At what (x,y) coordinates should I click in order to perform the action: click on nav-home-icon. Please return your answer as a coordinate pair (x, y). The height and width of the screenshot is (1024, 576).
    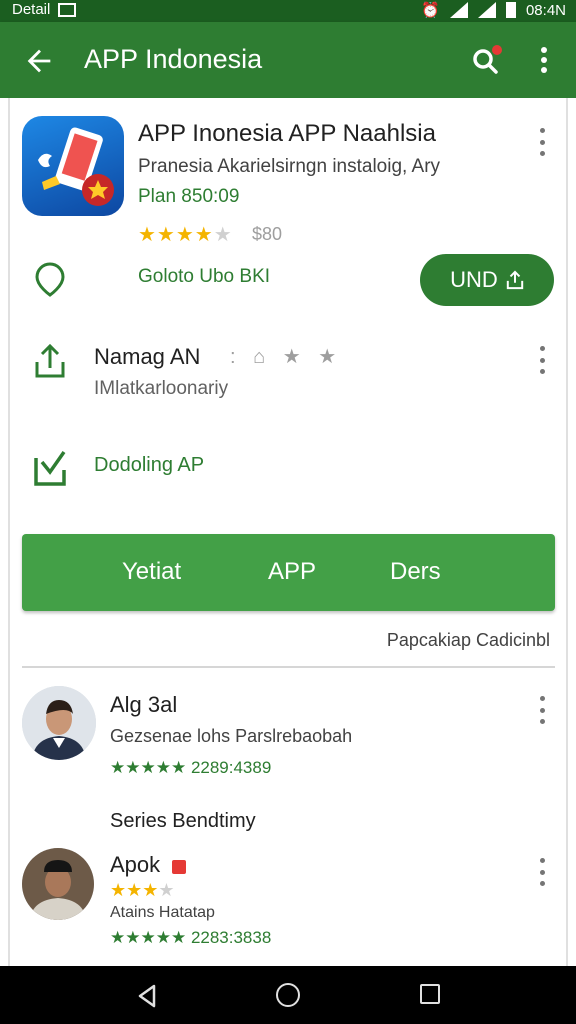
    Looking at the image, I should click on (288, 995).